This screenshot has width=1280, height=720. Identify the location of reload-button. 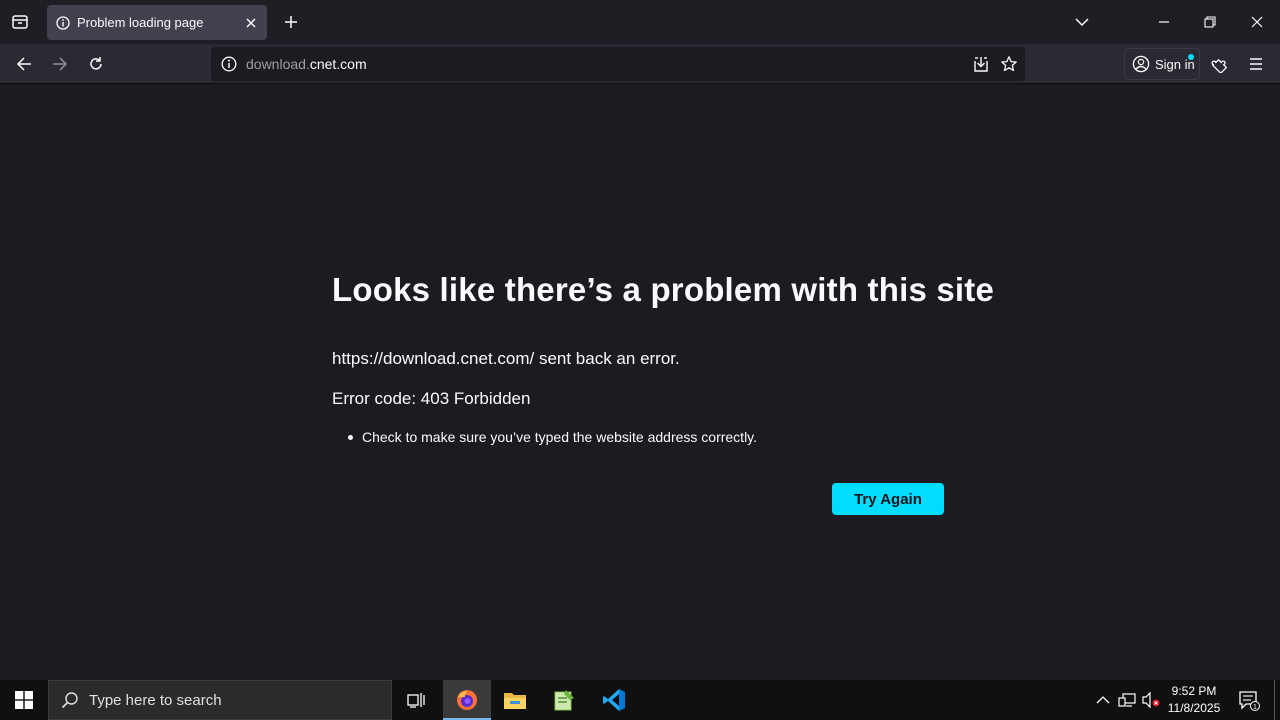
(96, 64).